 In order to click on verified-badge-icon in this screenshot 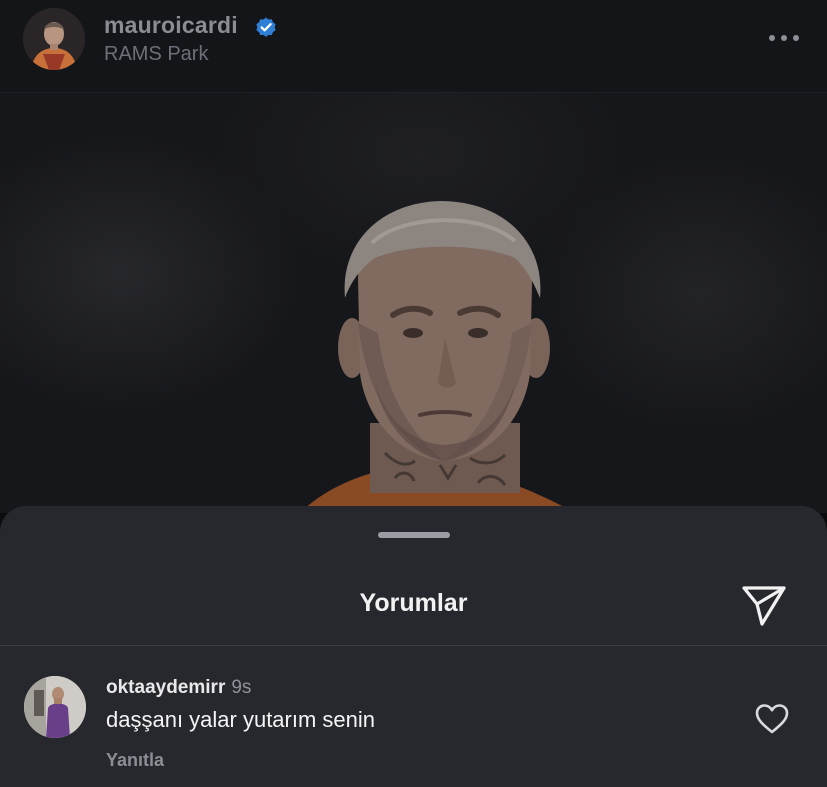, I will do `click(266, 27)`.